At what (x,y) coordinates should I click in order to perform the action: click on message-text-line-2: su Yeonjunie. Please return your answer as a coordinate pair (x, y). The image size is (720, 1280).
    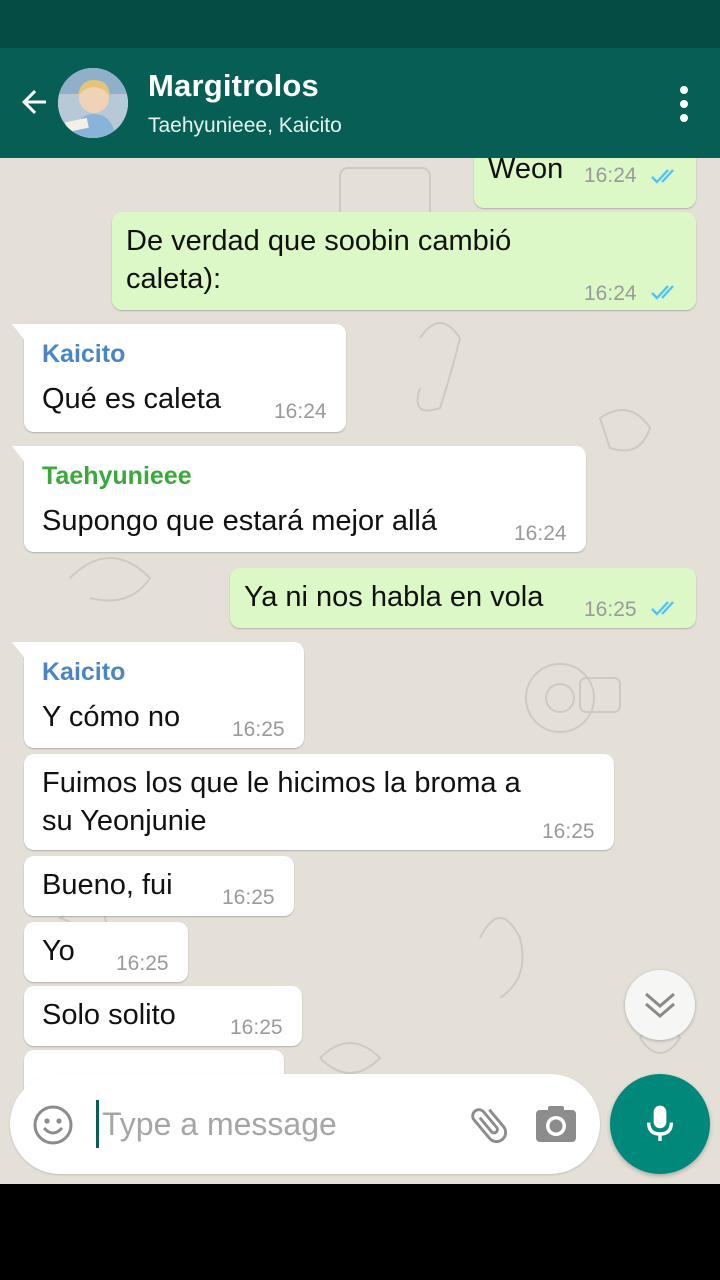
    Looking at the image, I should click on (124, 821).